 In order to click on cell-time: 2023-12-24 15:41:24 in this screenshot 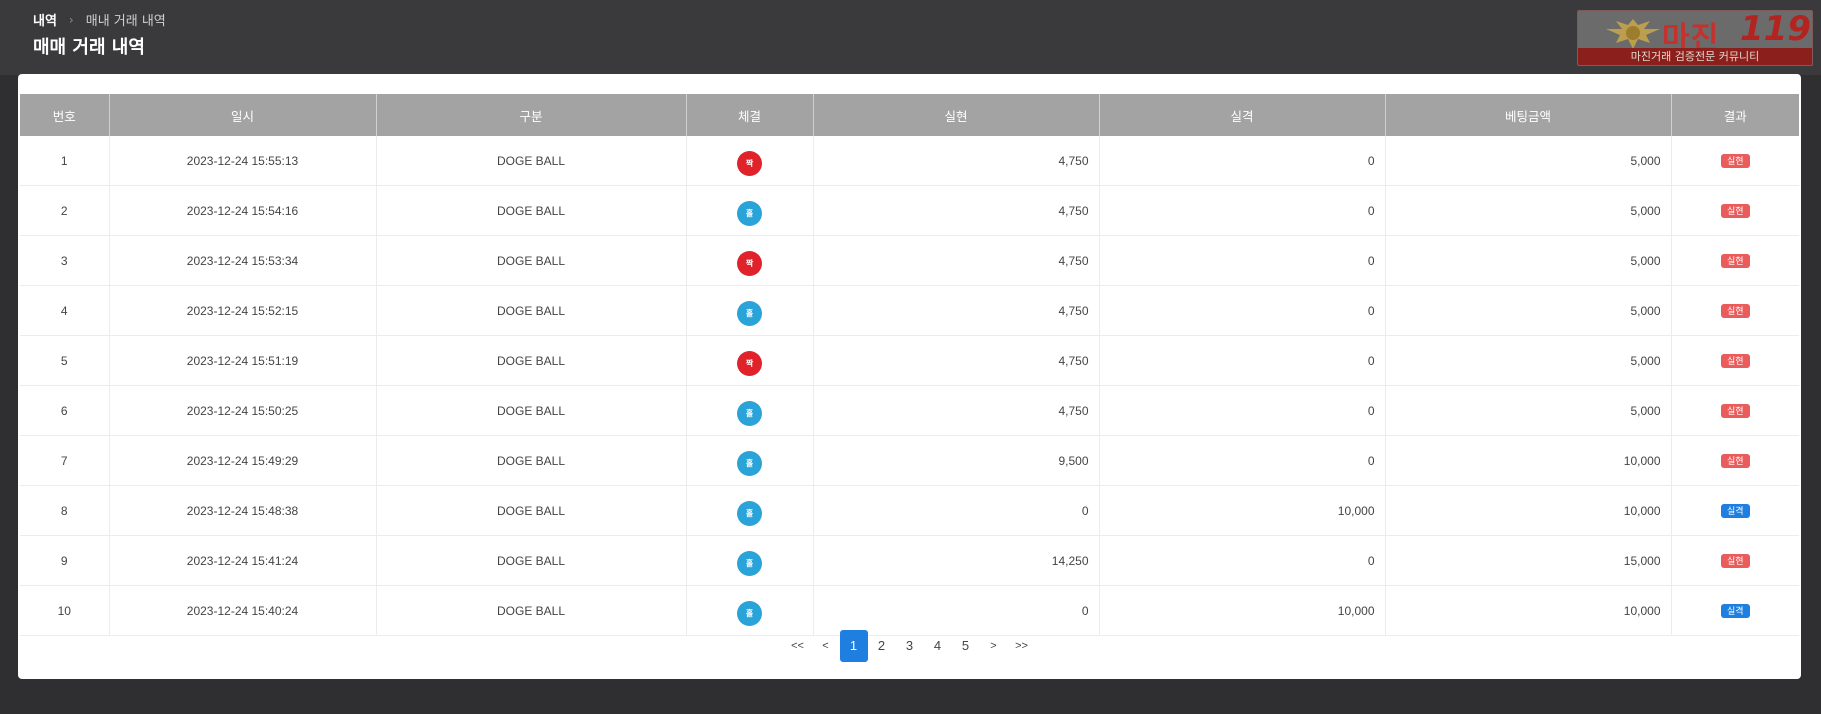, I will do `click(243, 560)`.